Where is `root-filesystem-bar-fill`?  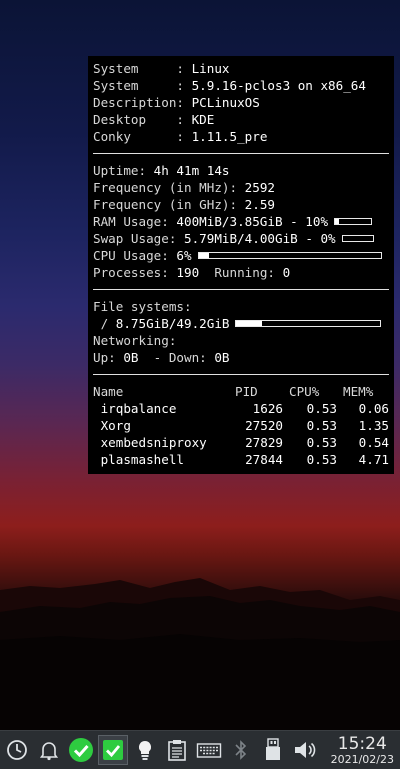 root-filesystem-bar-fill is located at coordinates (249, 323).